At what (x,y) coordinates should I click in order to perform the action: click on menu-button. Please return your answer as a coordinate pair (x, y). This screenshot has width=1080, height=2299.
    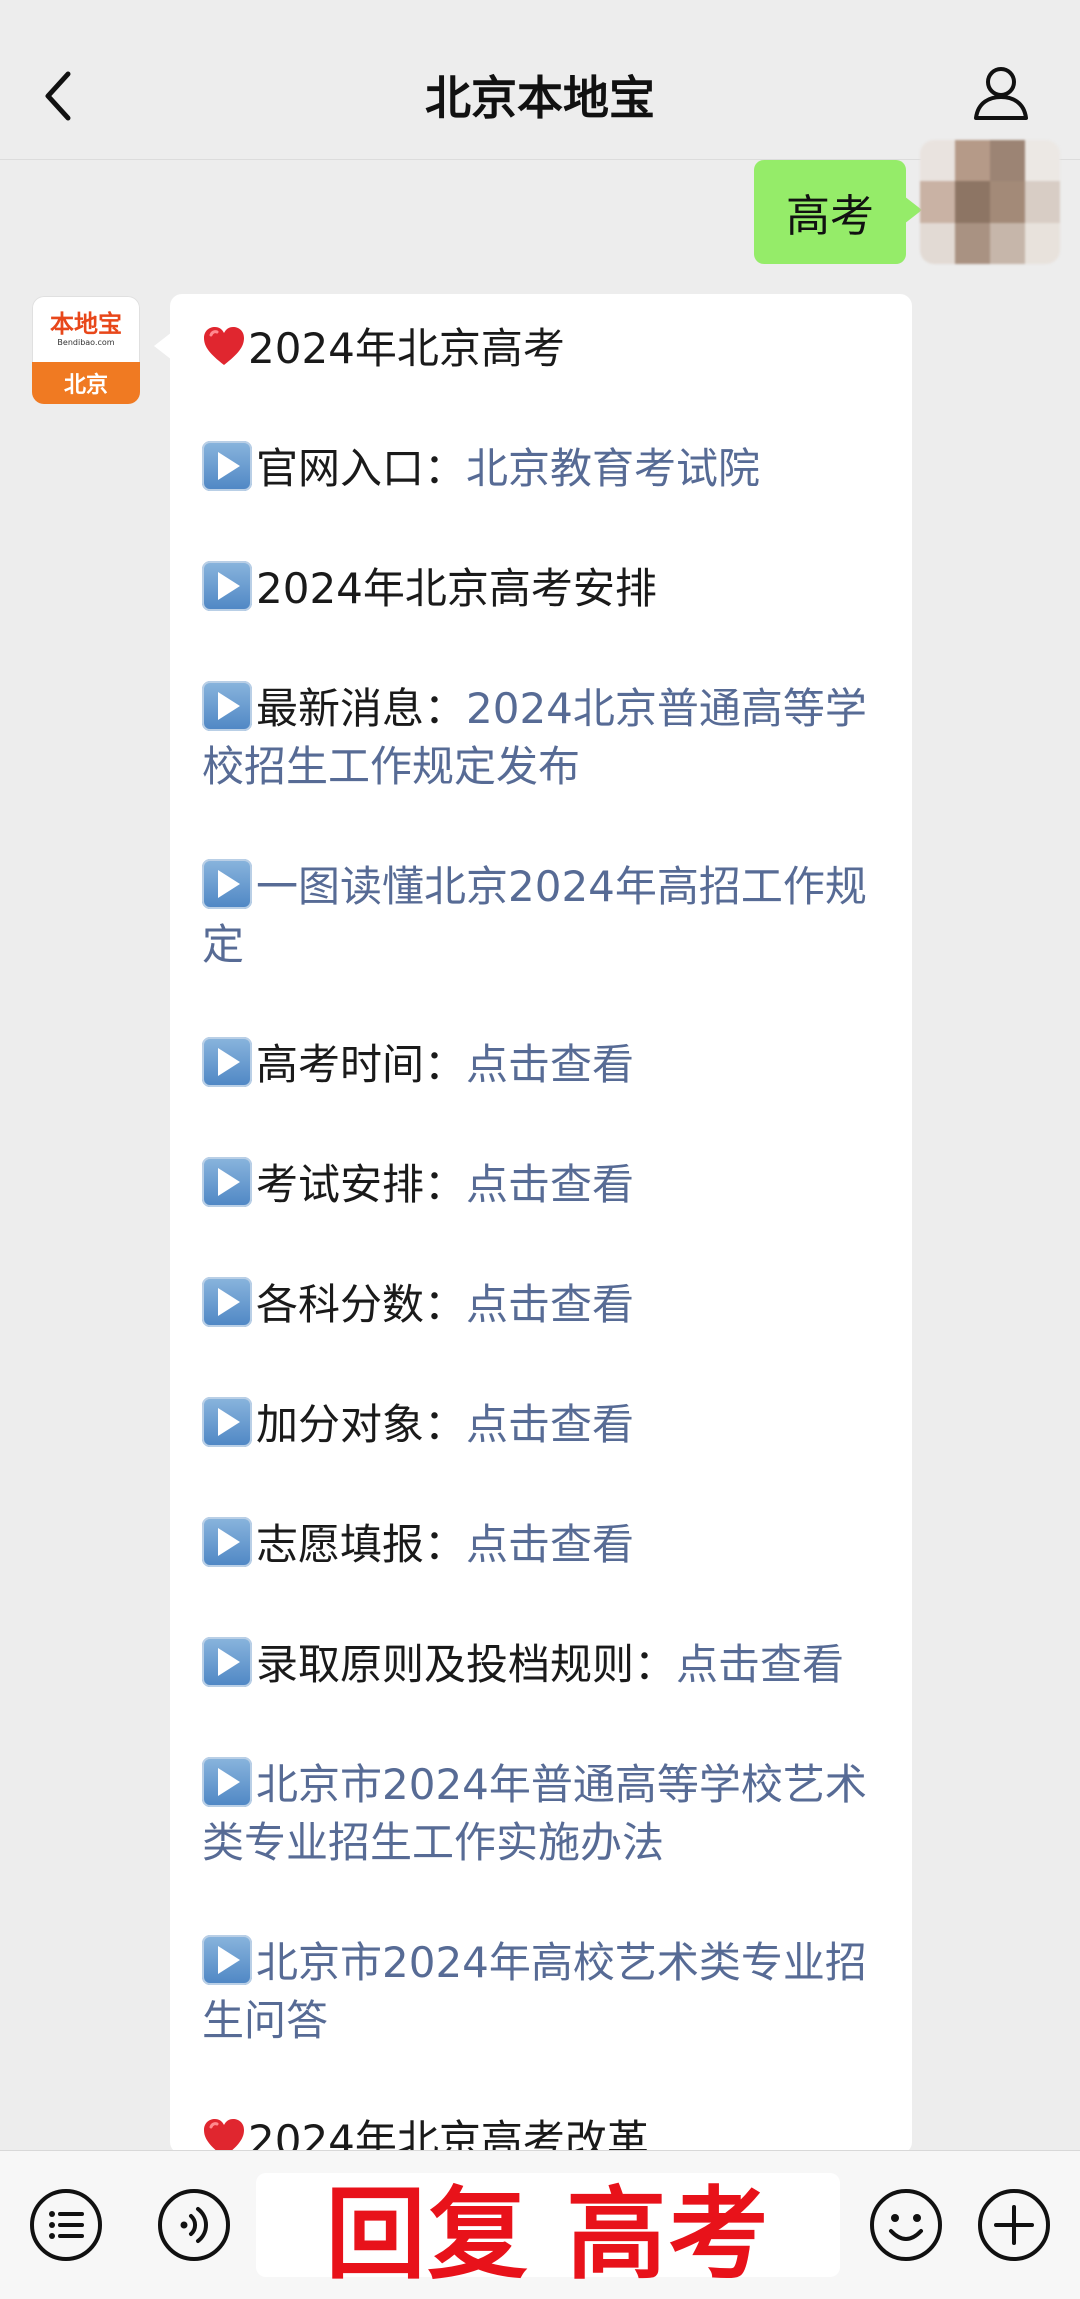
    Looking at the image, I should click on (66, 2225).